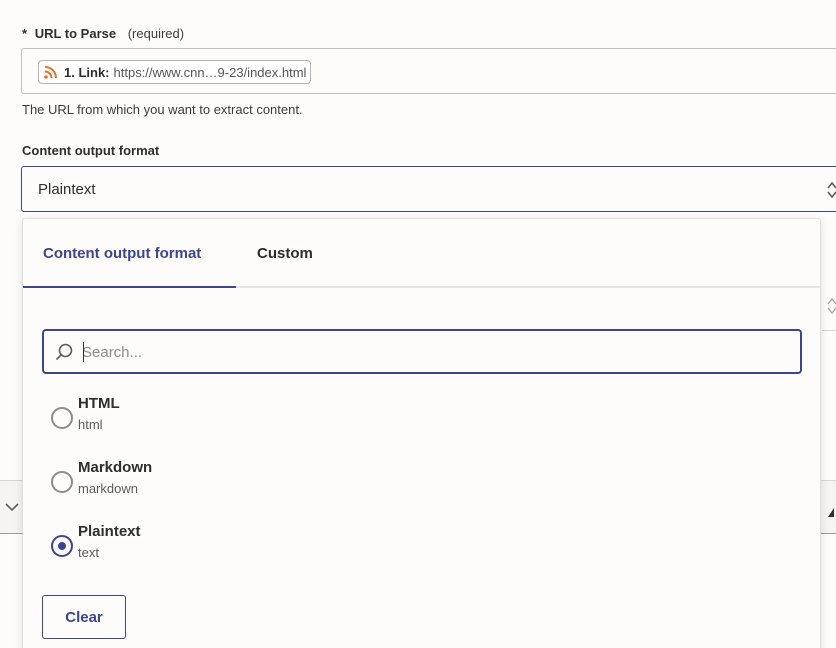 This screenshot has width=836, height=648. I want to click on option-label: Markdown, so click(115, 467).